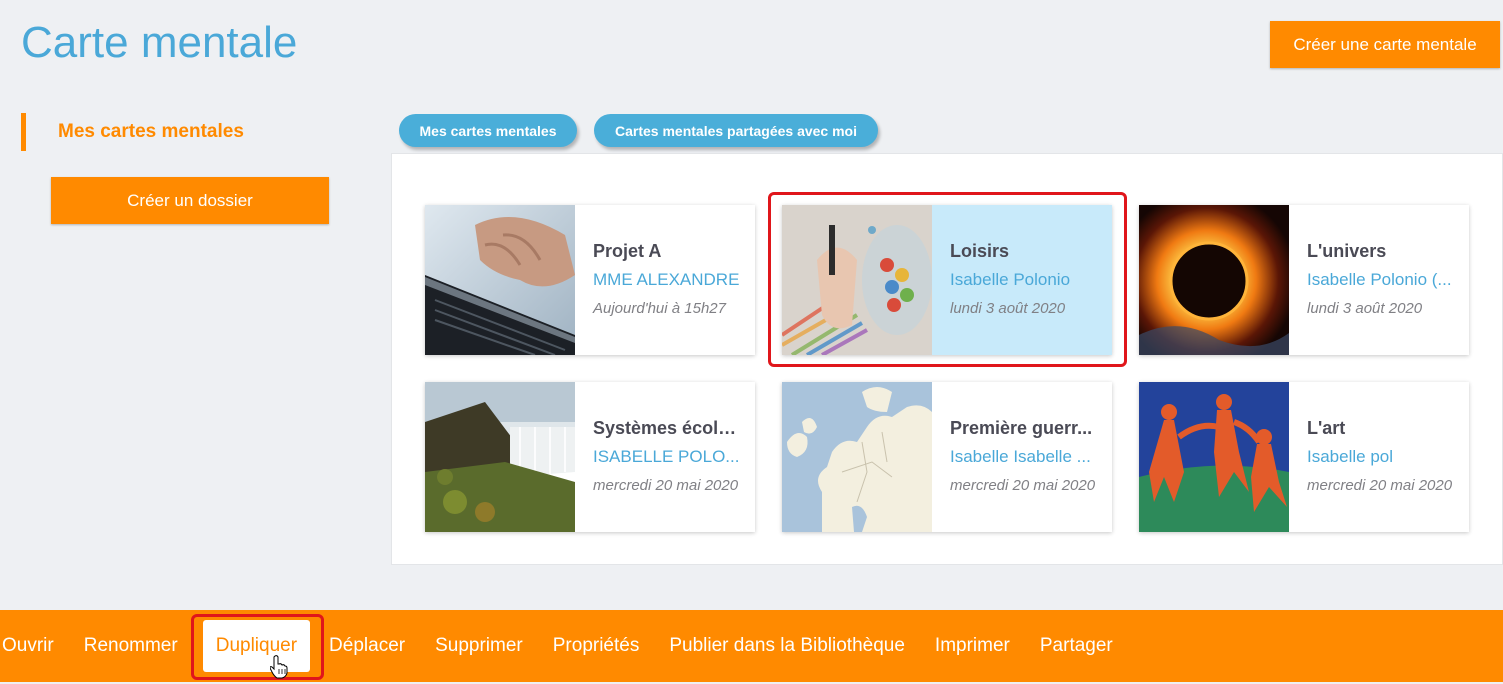  I want to click on action-move: Déplacer, so click(367, 646).